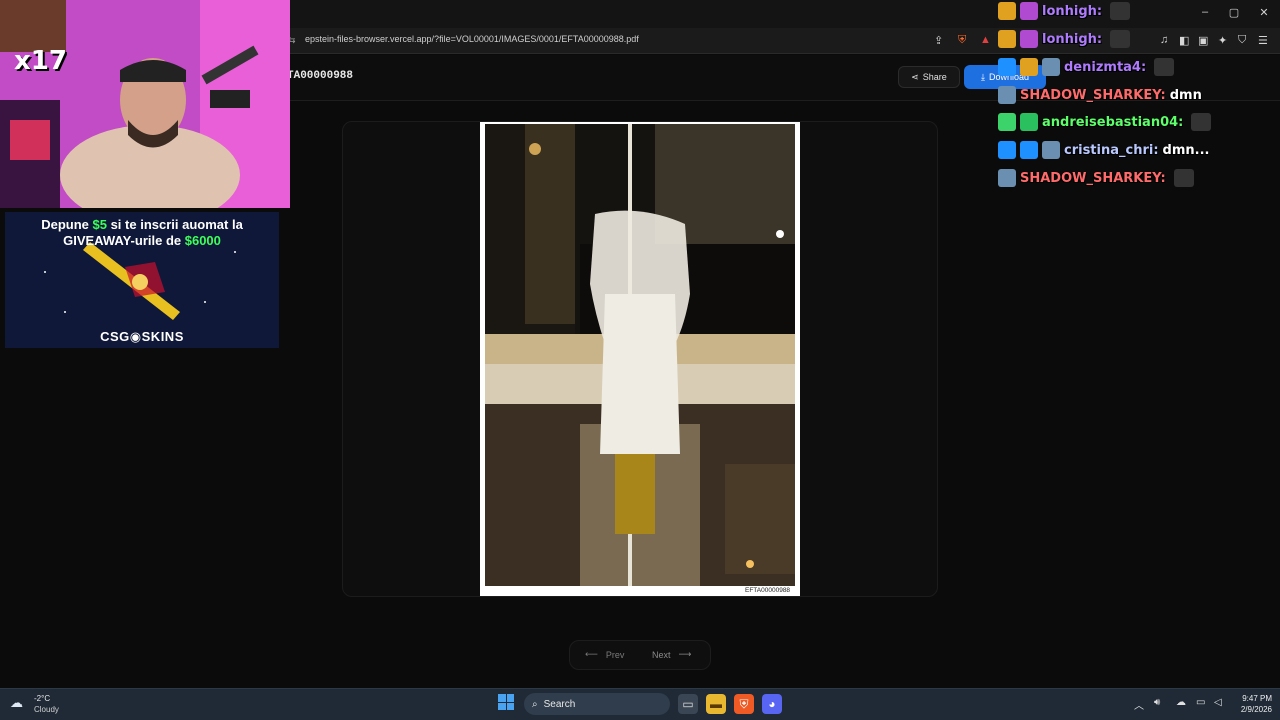 The height and width of the screenshot is (720, 1280). Describe the element at coordinates (1139, 704) in the screenshot. I see `chevron-up-icon: ︿` at that location.